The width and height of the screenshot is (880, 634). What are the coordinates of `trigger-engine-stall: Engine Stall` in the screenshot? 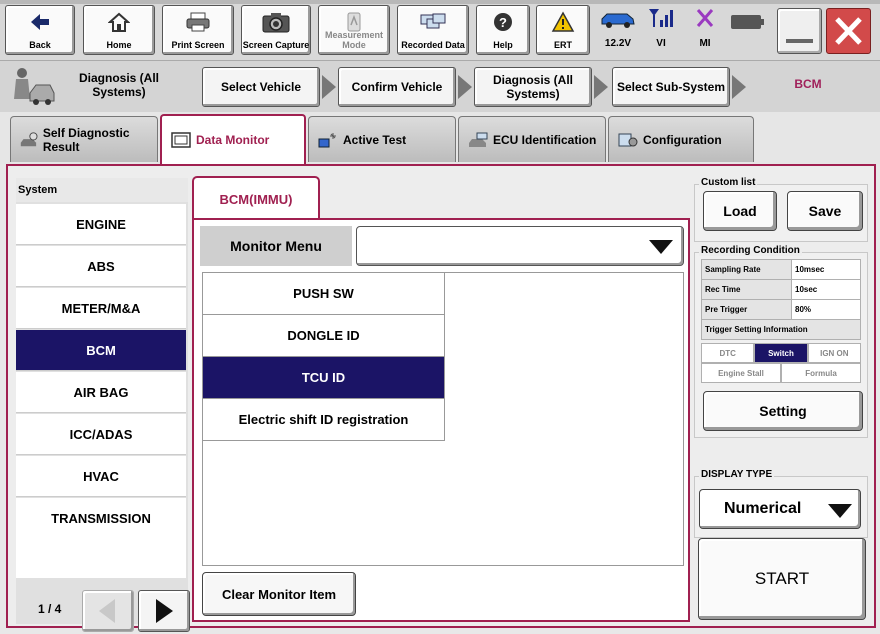 It's located at (741, 373).